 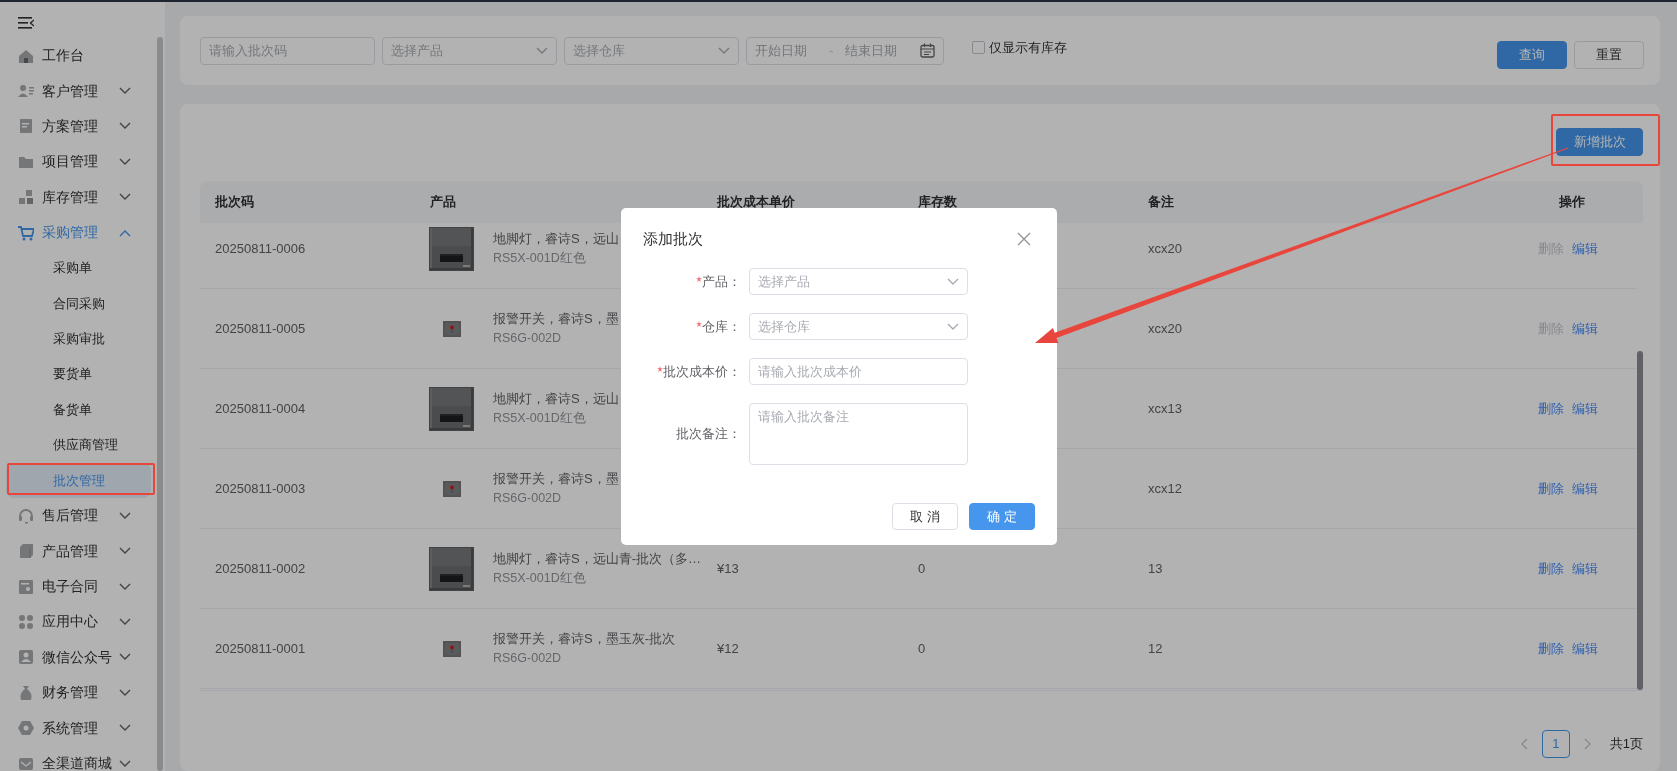 I want to click on next-page-icon, so click(x=1587, y=744).